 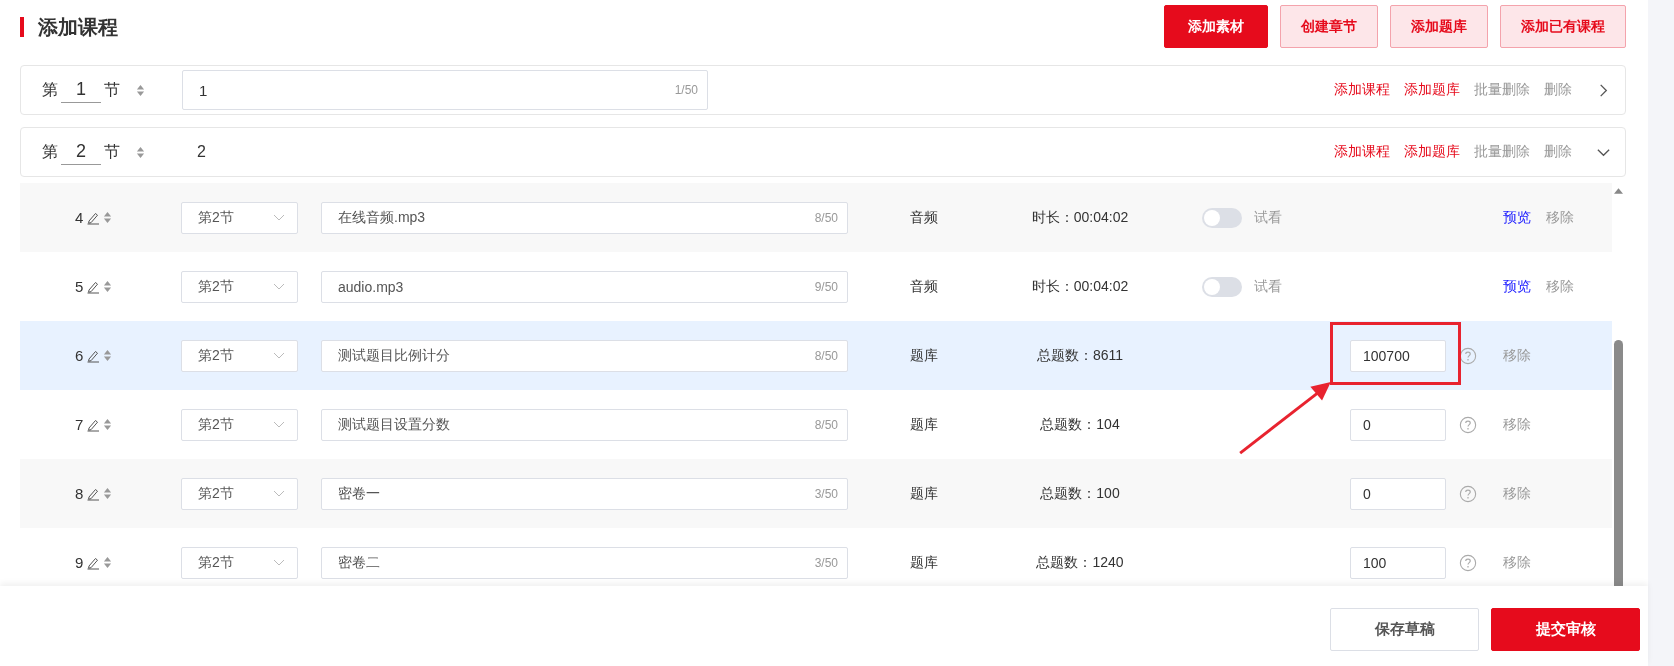 I want to click on score-field: 100, so click(x=1398, y=562).